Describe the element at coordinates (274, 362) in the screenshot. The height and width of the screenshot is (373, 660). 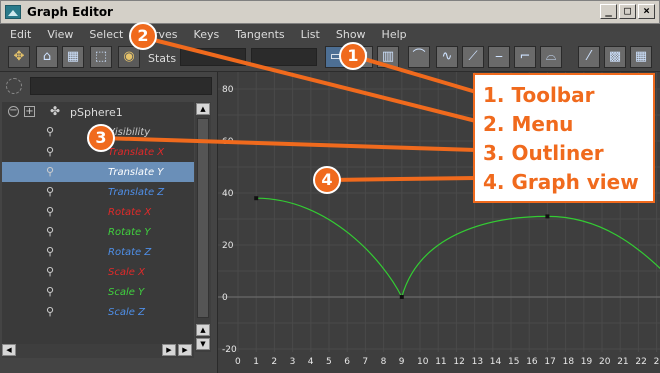
I see `x-tick-label: 2` at that location.